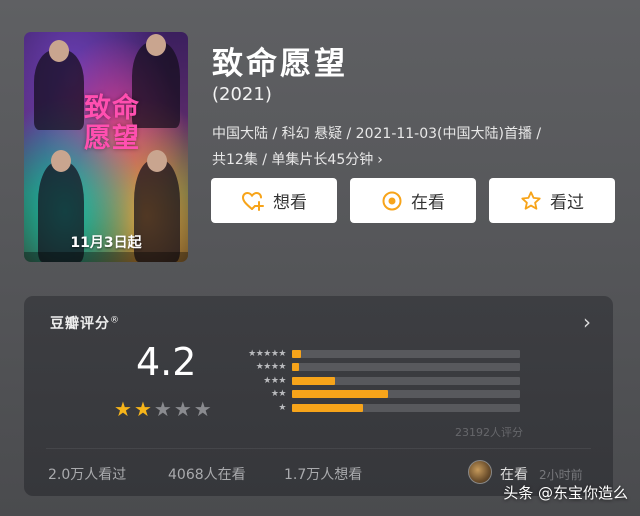 The image size is (640, 516). Describe the element at coordinates (392, 201) in the screenshot. I see `target-circle-icon` at that location.